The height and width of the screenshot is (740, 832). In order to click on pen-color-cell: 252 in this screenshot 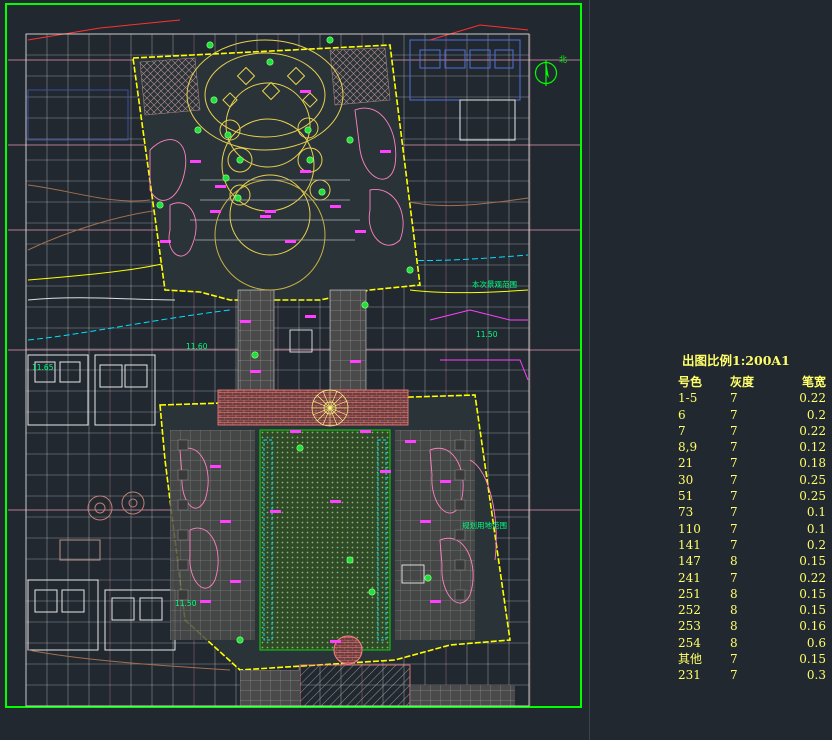, I will do `click(689, 610)`.